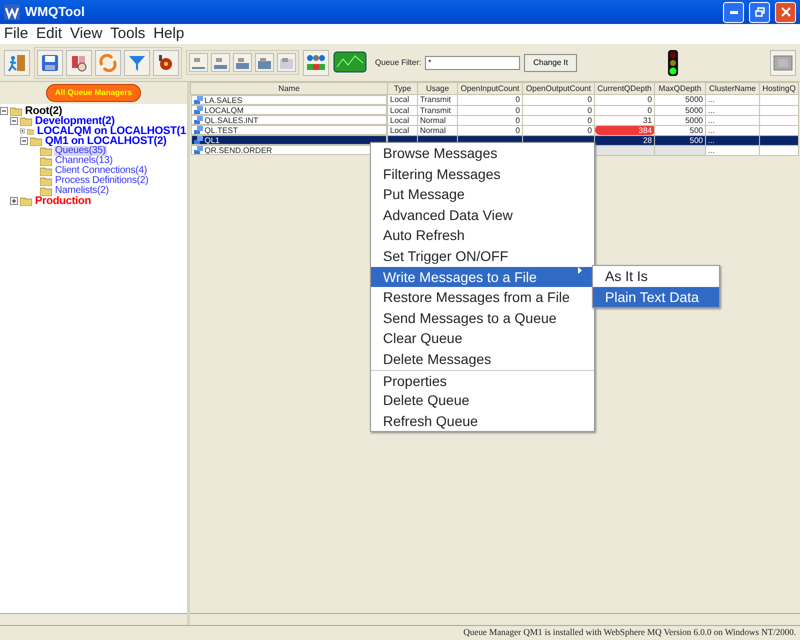 This screenshot has width=800, height=640. Describe the element at coordinates (482, 338) in the screenshot. I see `menu-item: Clear Queue` at that location.